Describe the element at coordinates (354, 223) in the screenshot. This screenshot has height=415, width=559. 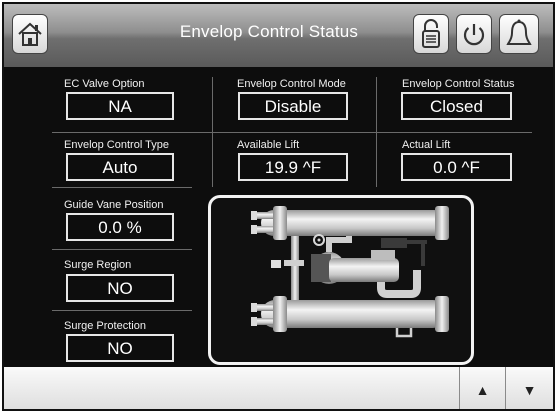
I see `condenser-shell` at that location.